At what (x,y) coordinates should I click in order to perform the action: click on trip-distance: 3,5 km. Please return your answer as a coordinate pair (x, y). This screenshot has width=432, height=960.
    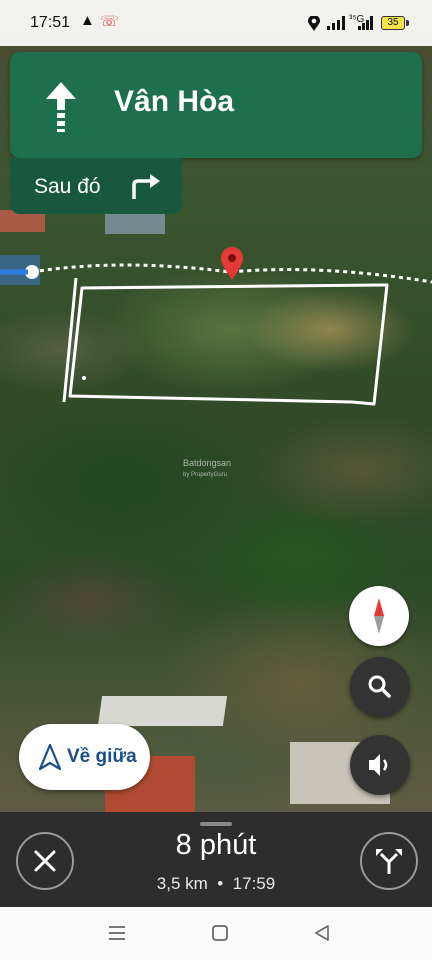
    Looking at the image, I should click on (182, 883).